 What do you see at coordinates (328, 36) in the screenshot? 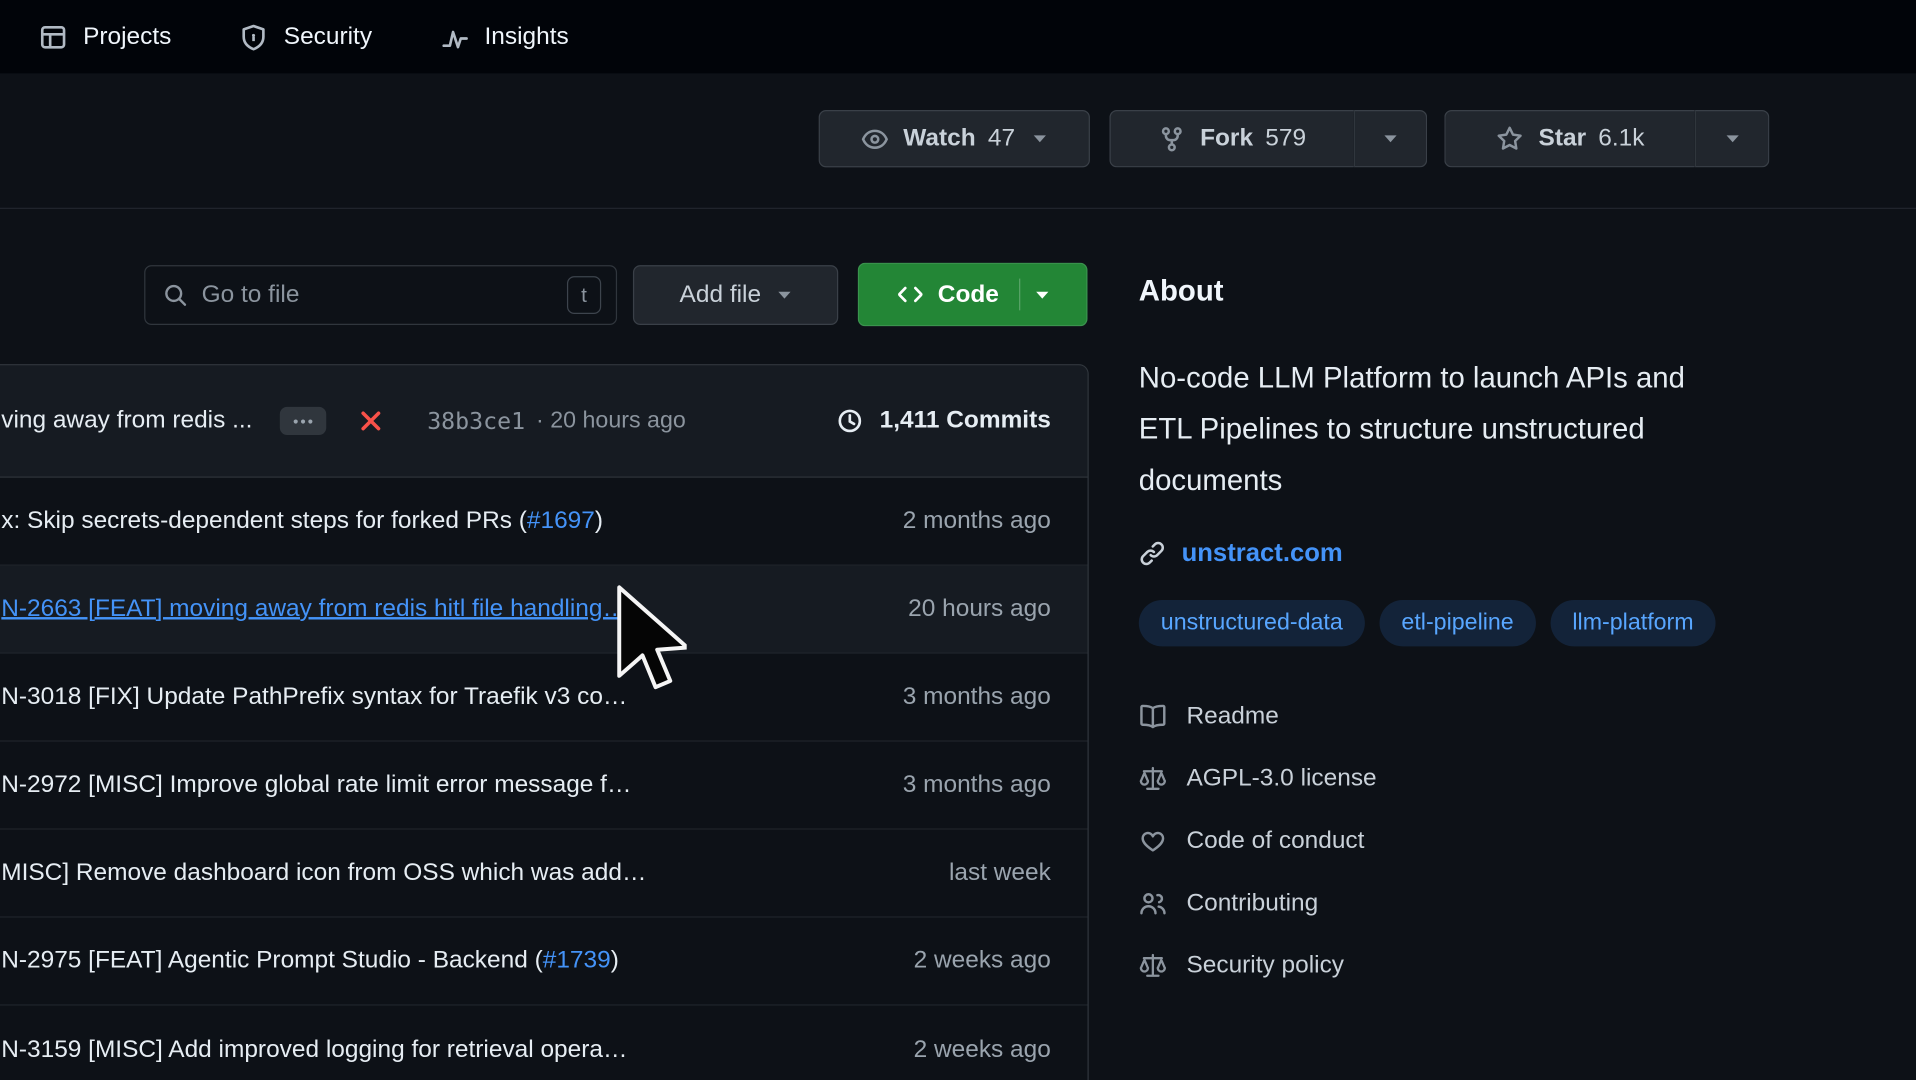
I see `tab-label: Security` at bounding box center [328, 36].